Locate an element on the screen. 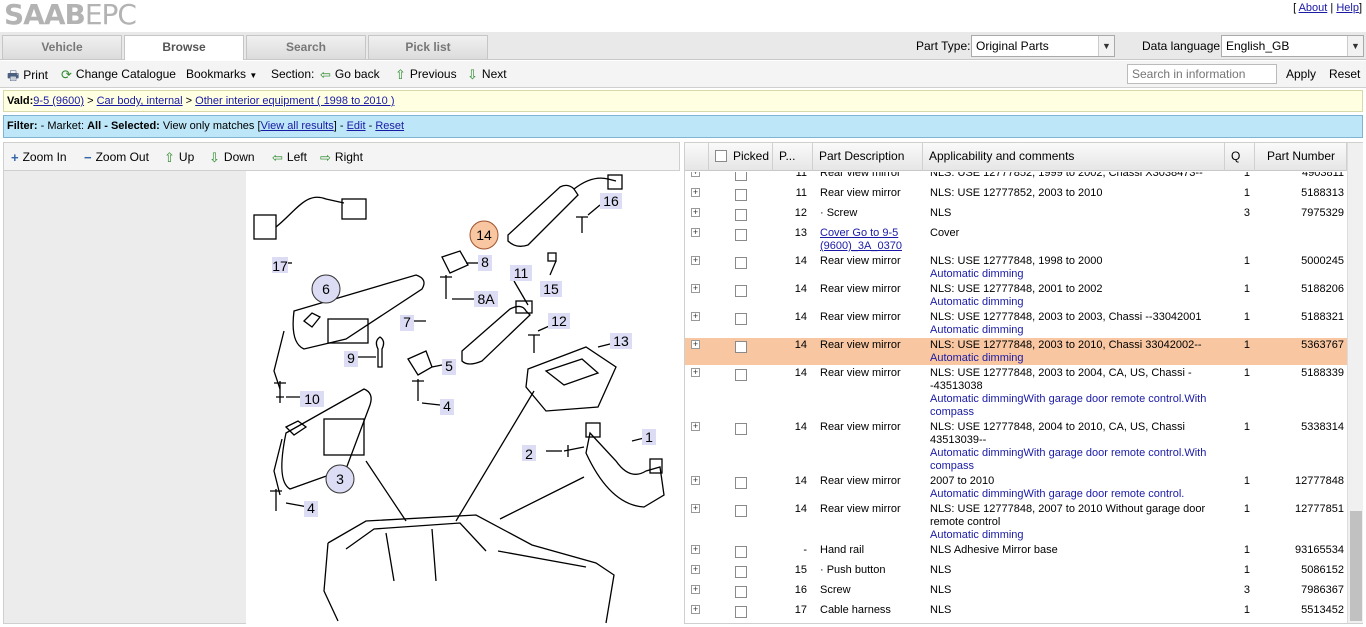  table-scrollbar is located at coordinates (1355, 383).